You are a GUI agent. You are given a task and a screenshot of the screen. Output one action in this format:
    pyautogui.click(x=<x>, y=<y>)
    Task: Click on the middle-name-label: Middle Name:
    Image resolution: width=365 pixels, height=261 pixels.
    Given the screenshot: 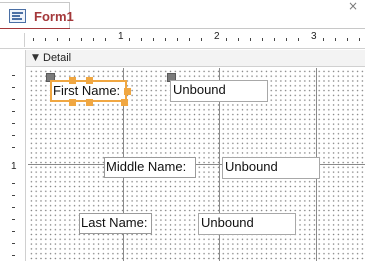 What is the action you would take?
    pyautogui.click(x=150, y=167)
    